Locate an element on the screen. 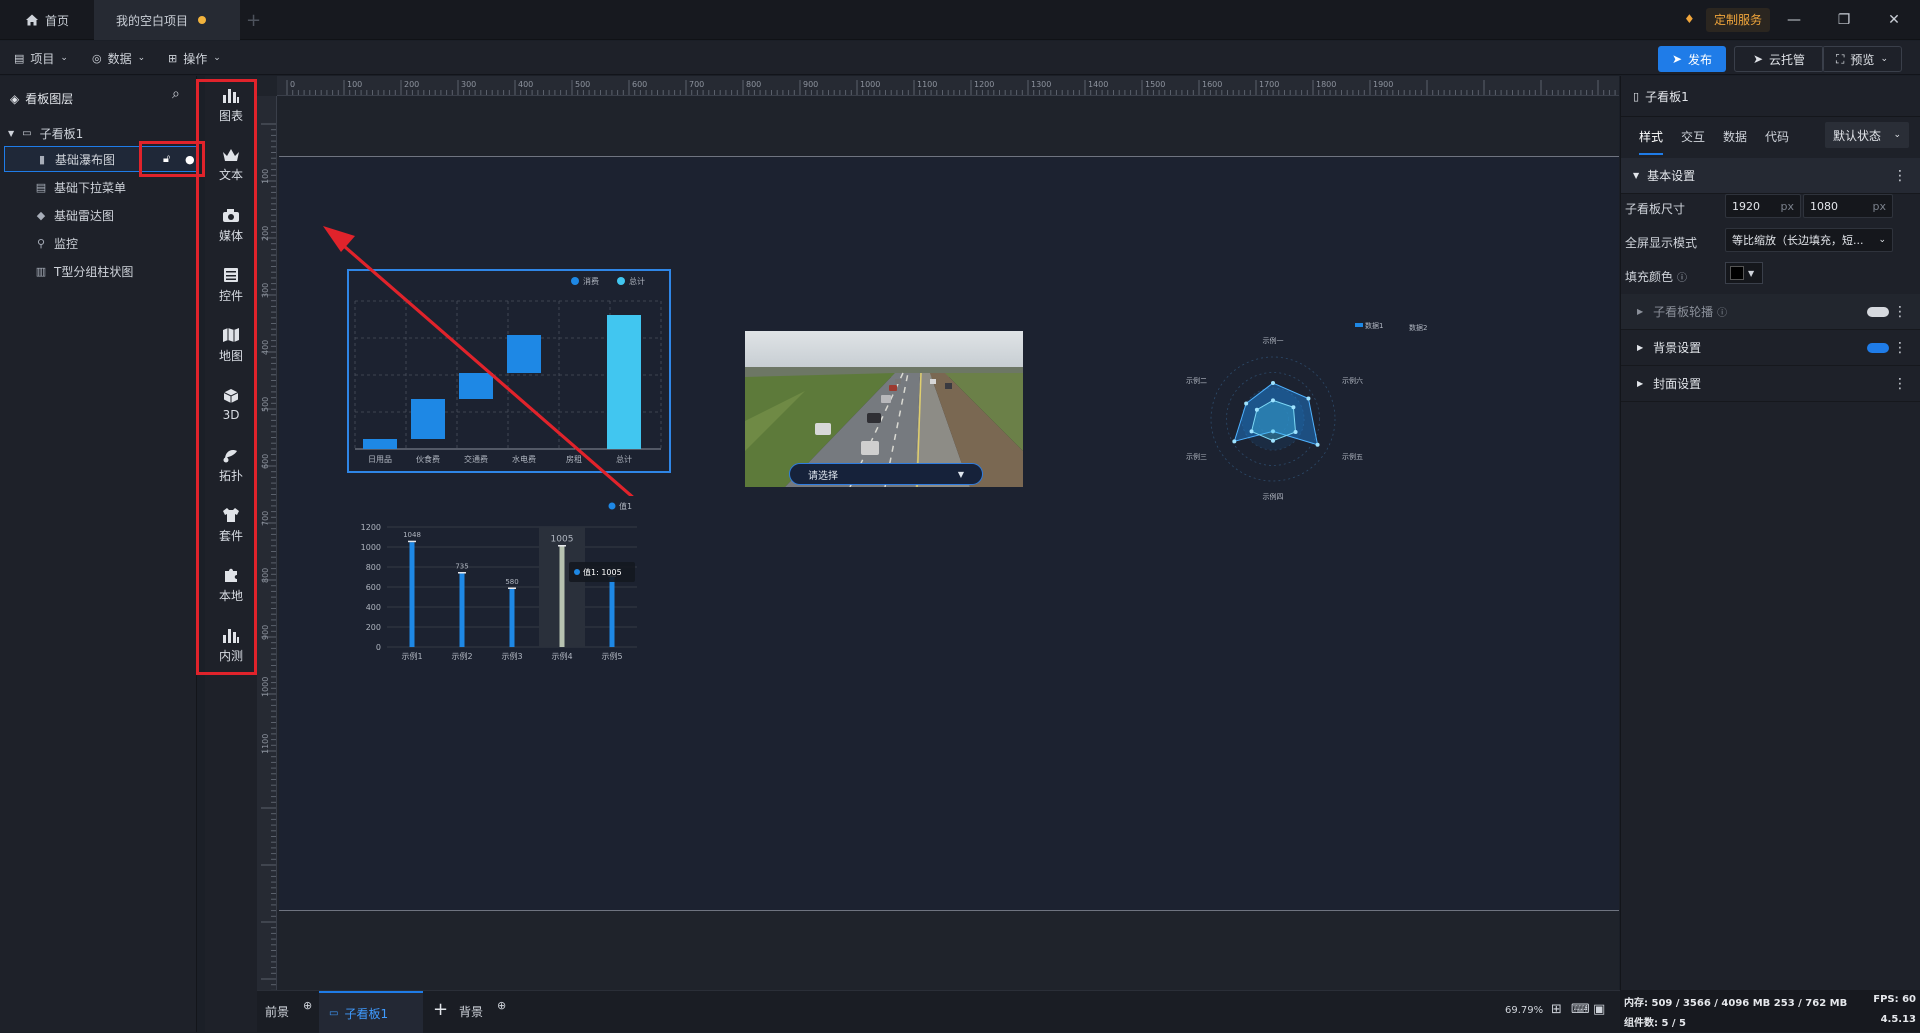 This screenshot has height=1033, width=1920. section-background: ▶ 背景设置 ⋮ is located at coordinates (1770, 348).